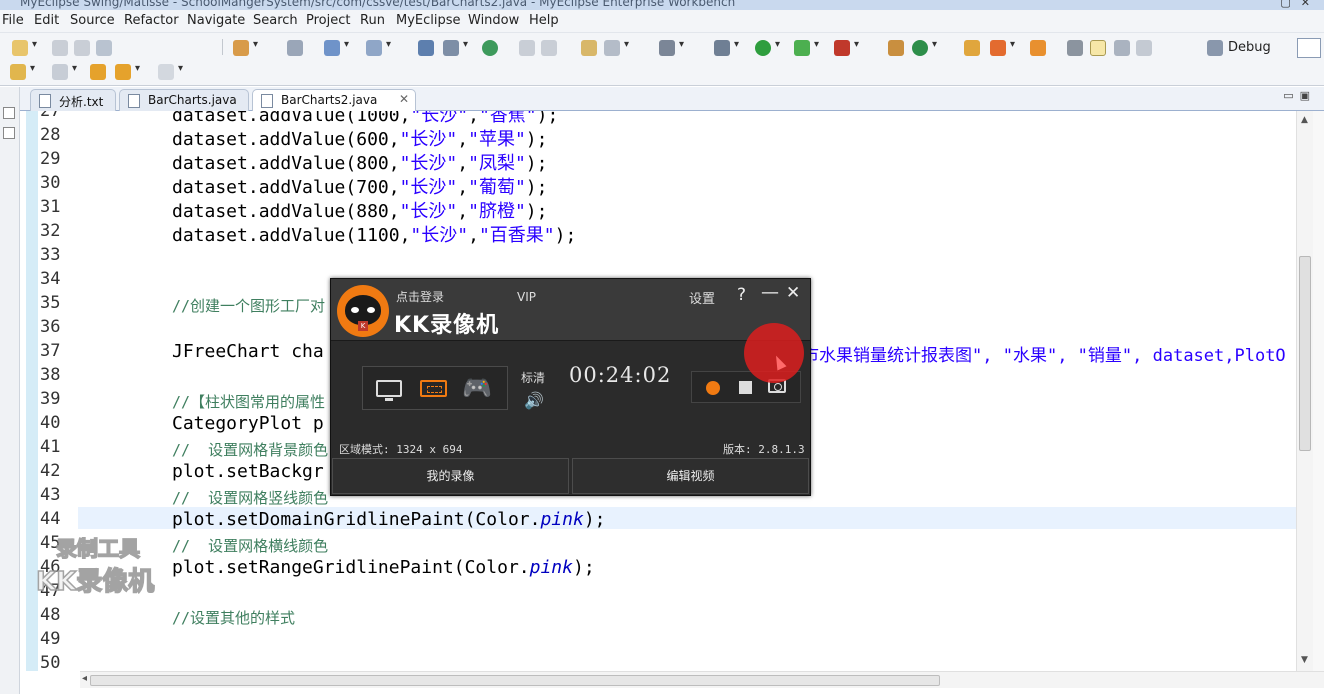 The width and height of the screenshot is (1324, 694). I want to click on run-icon, so click(767, 47).